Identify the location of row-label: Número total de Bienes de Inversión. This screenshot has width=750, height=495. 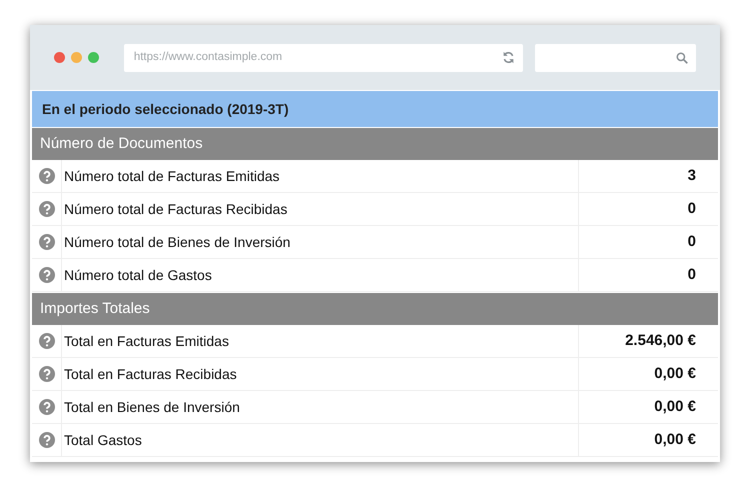
(320, 242).